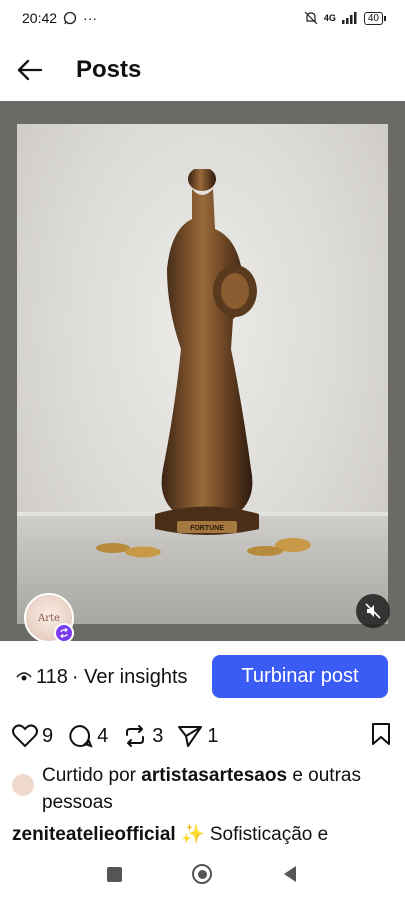 Image resolution: width=405 pixels, height=900 pixels. I want to click on actions-row: 9 4 3 1, so click(202, 736).